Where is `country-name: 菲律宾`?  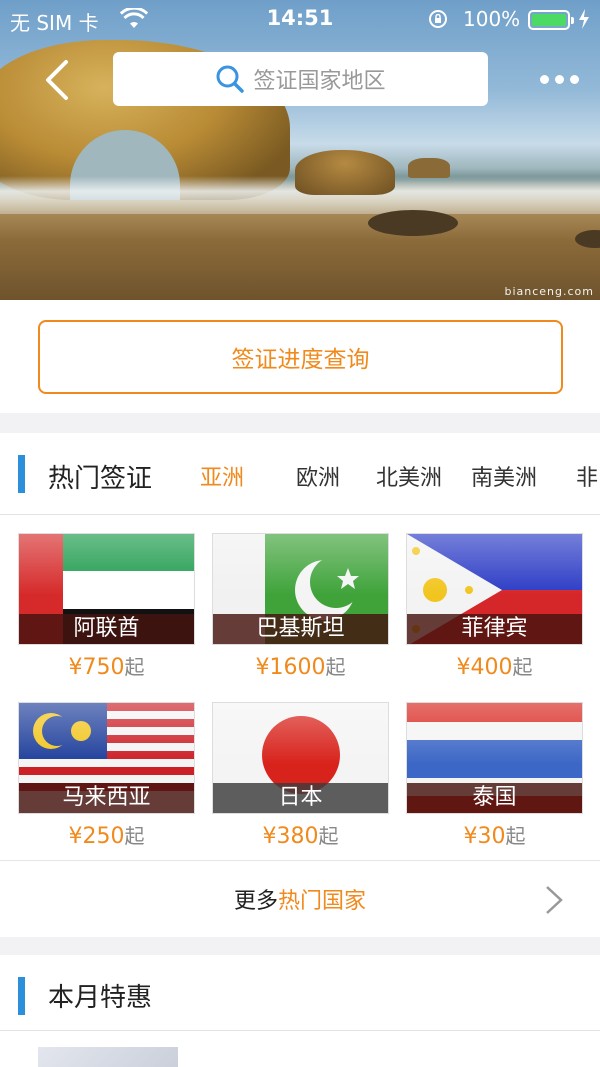 country-name: 菲律宾 is located at coordinates (494, 629).